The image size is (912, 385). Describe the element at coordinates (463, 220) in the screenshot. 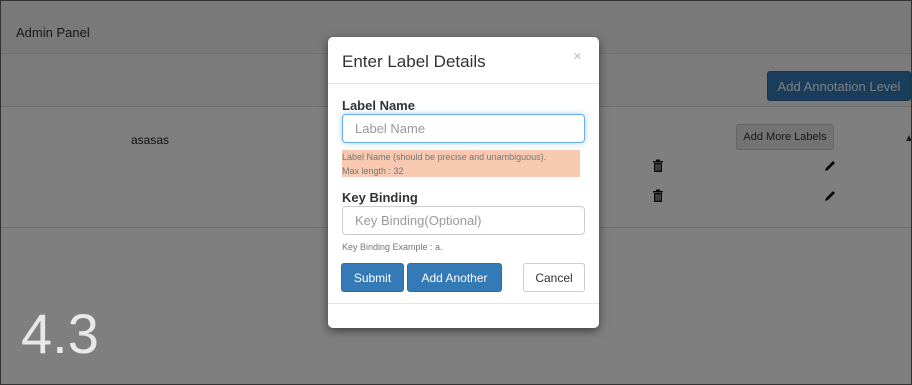

I see `key-binding-input` at that location.